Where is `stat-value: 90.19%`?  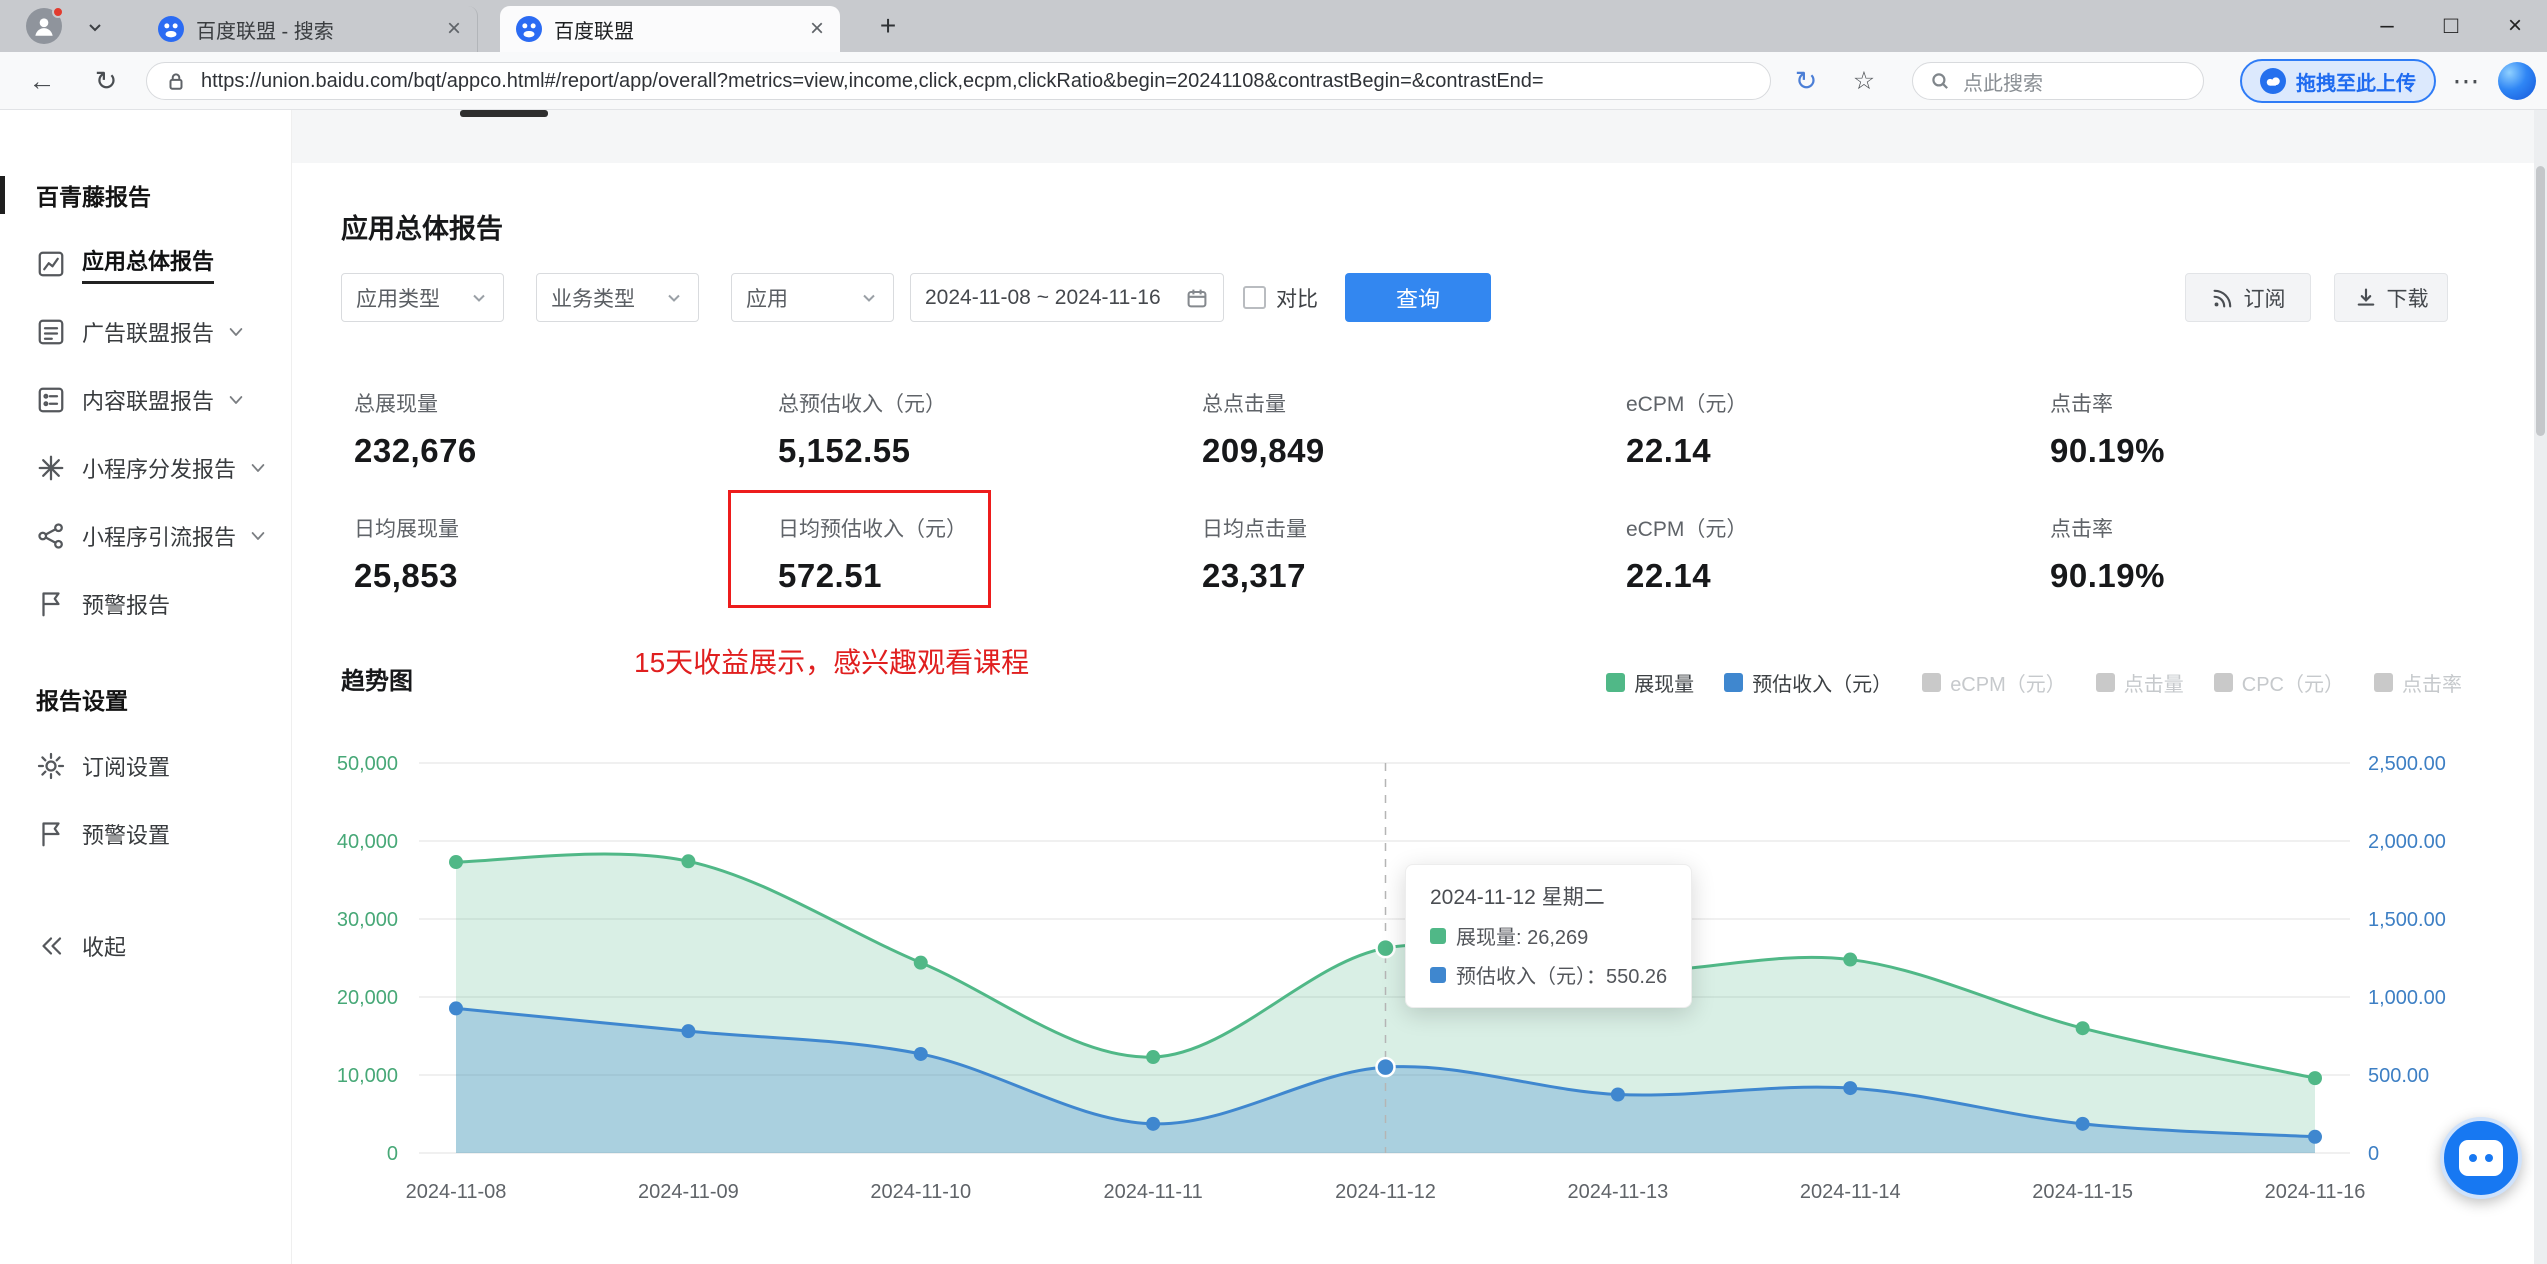
stat-value: 90.19% is located at coordinates (2107, 450).